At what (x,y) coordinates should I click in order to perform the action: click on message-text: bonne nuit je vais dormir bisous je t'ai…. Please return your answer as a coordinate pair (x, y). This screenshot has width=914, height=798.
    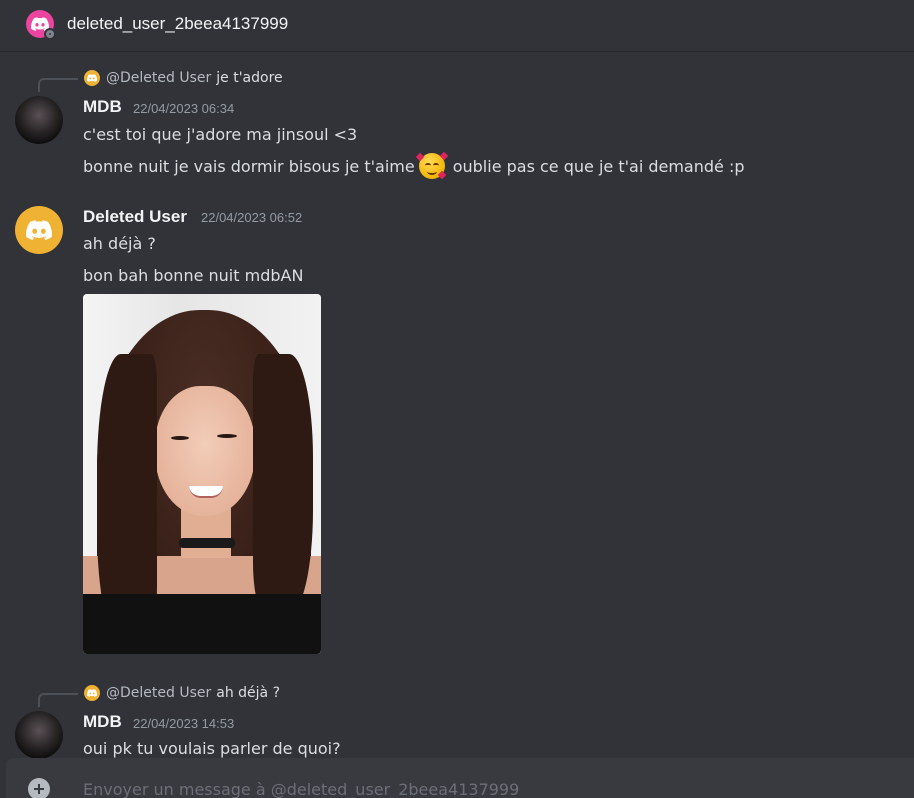
    Looking at the image, I should click on (414, 166).